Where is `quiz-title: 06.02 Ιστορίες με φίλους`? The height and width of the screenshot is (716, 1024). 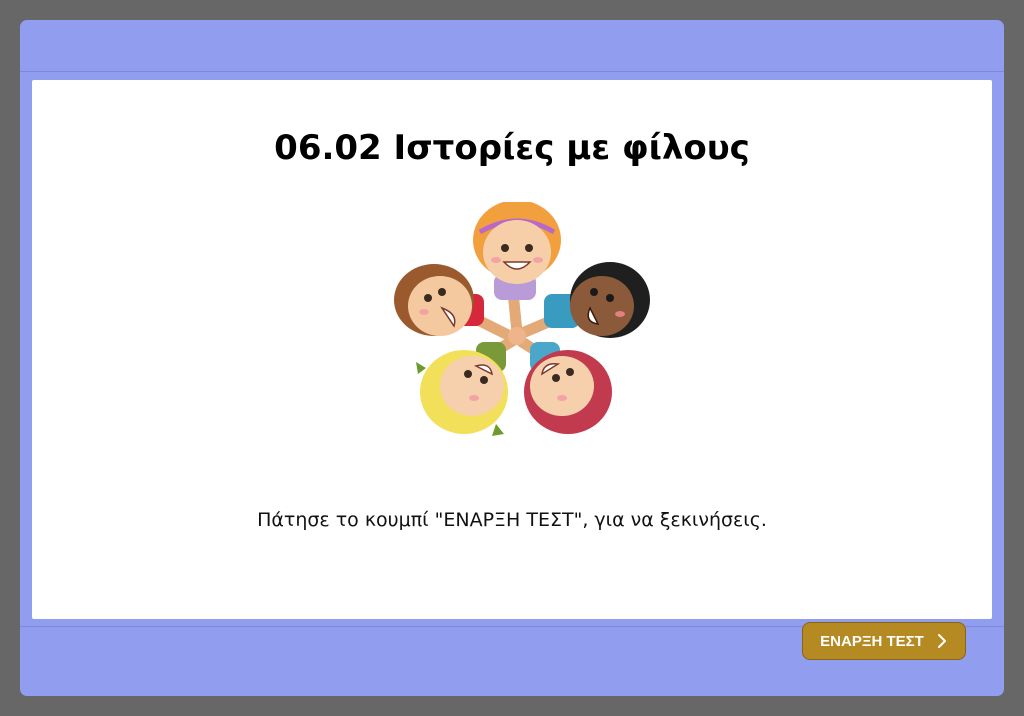
quiz-title: 06.02 Ιστορίες με φίλους is located at coordinates (512, 148).